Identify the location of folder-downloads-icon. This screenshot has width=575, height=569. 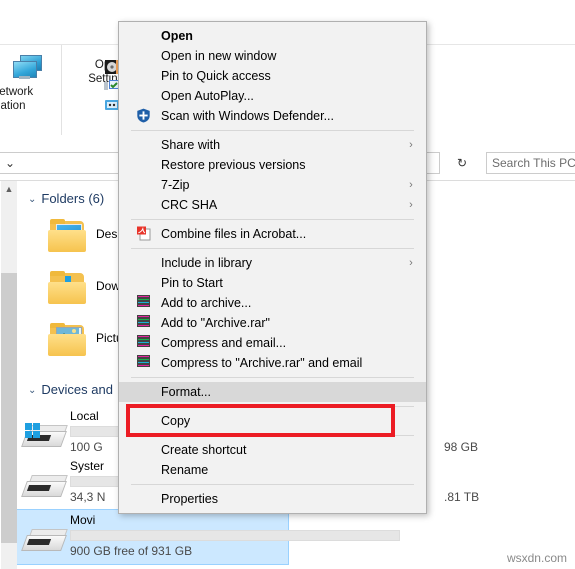
(69, 288).